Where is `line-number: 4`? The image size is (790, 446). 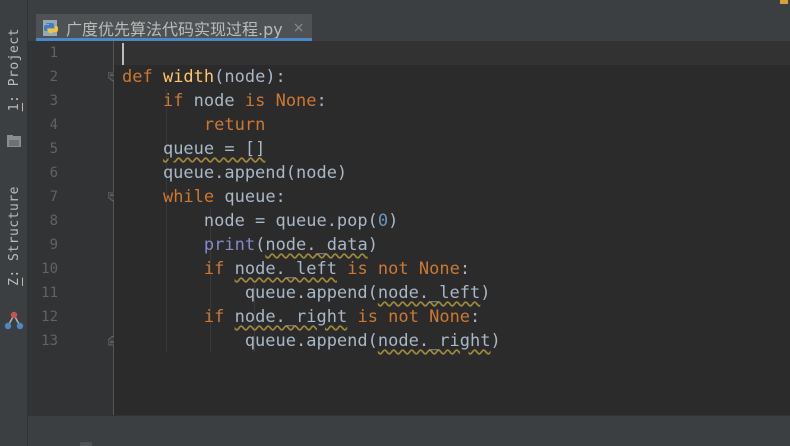 line-number: 4 is located at coordinates (53, 125).